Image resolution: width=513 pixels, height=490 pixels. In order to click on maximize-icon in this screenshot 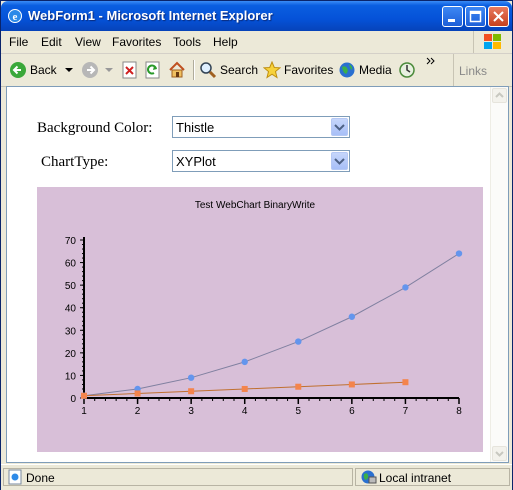, I will do `click(475, 16)`.